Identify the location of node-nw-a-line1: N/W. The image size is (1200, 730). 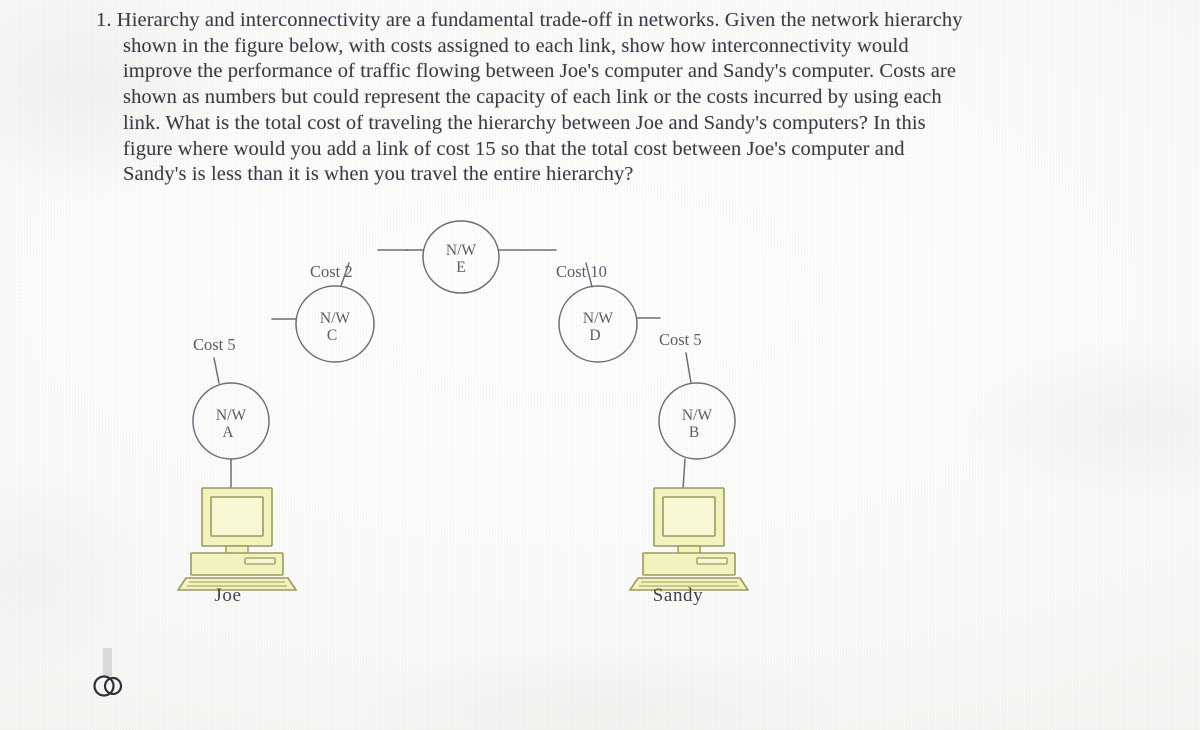
(231, 415).